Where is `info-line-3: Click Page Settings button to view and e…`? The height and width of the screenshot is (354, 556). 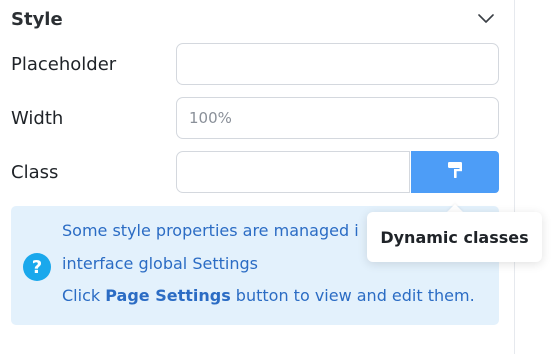
info-line-3: Click Page Settings button to view and e… is located at coordinates (268, 295).